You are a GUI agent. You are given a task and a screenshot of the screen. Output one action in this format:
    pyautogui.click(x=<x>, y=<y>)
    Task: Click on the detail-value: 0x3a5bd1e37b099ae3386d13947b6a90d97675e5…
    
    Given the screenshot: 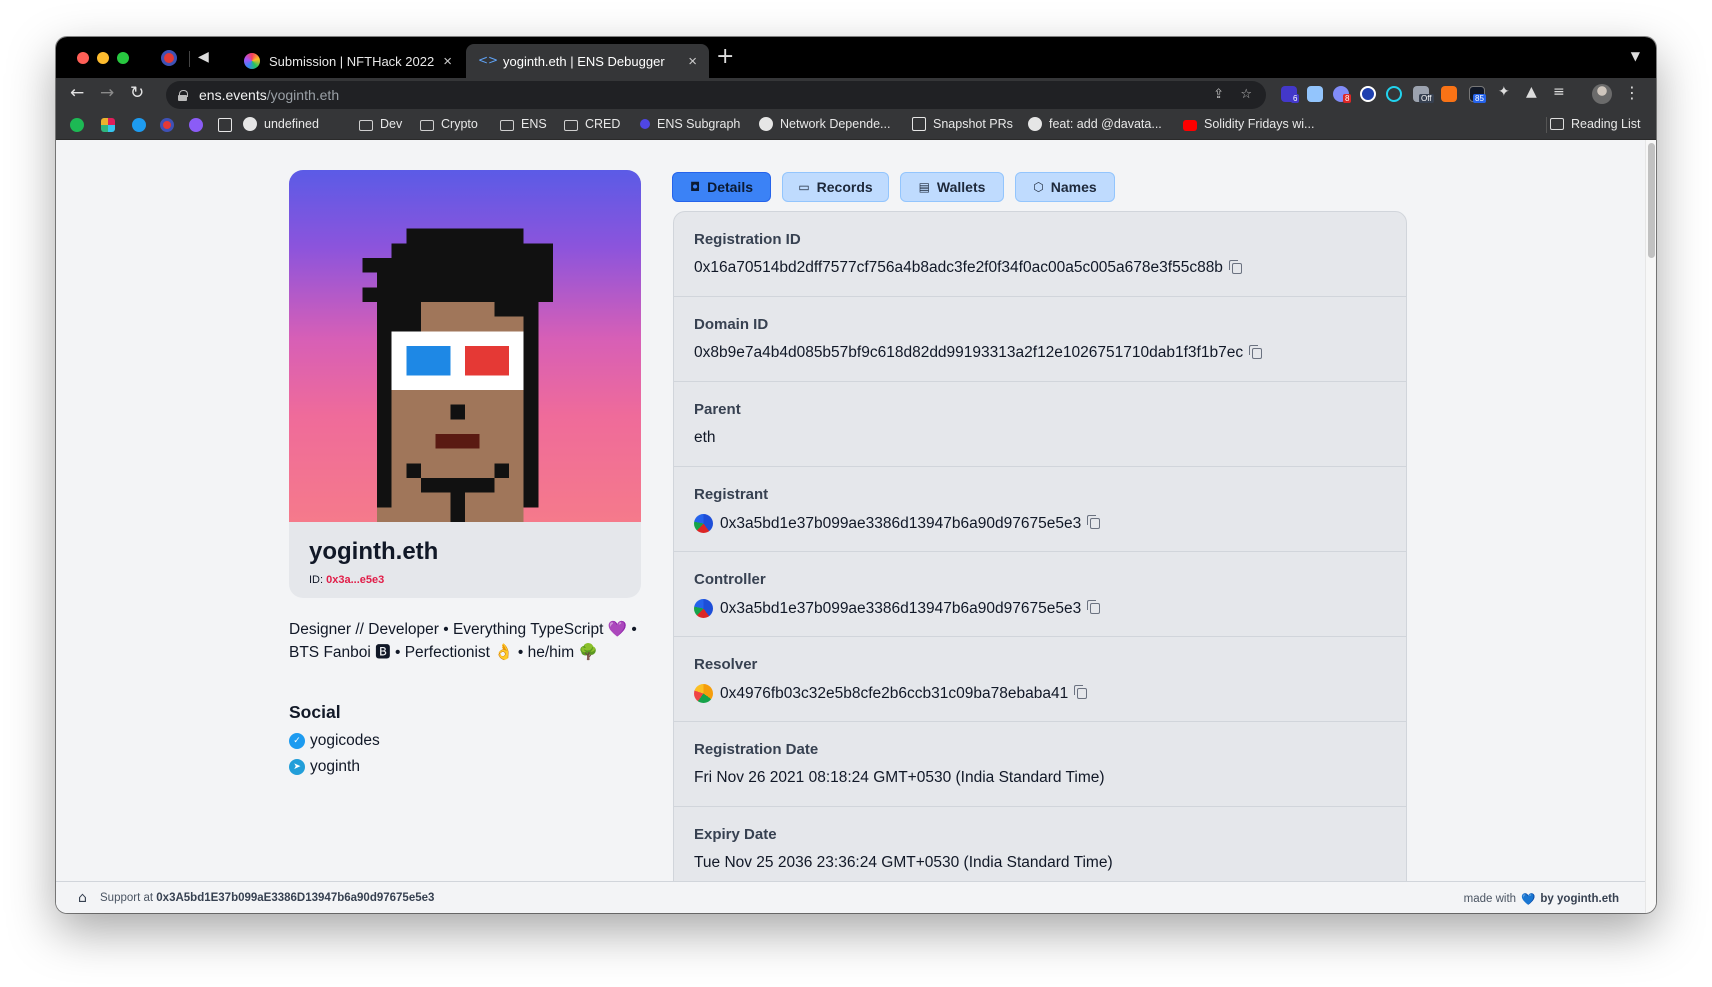 What is the action you would take?
    pyautogui.click(x=897, y=608)
    